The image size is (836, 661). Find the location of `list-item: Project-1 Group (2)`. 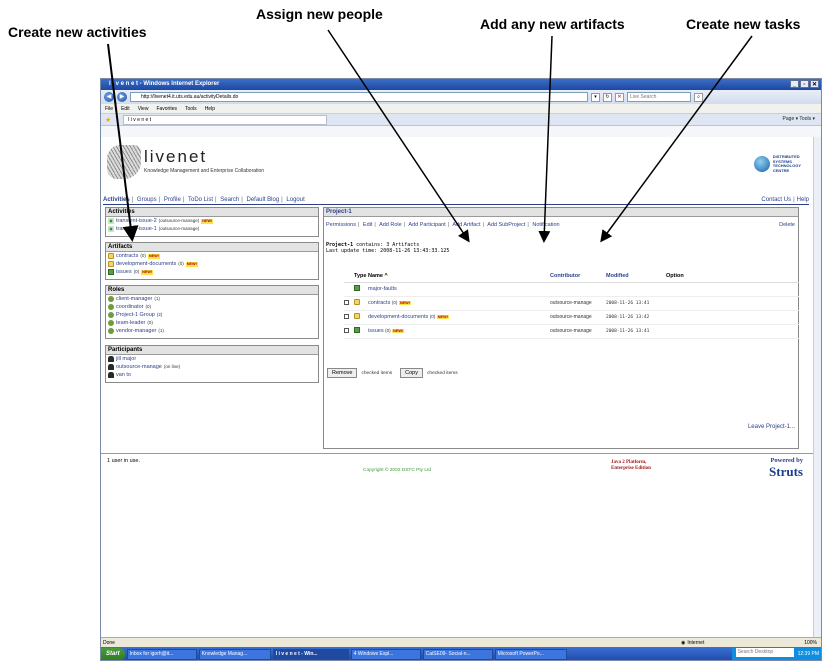

list-item: Project-1 Group (2) is located at coordinates (212, 315).